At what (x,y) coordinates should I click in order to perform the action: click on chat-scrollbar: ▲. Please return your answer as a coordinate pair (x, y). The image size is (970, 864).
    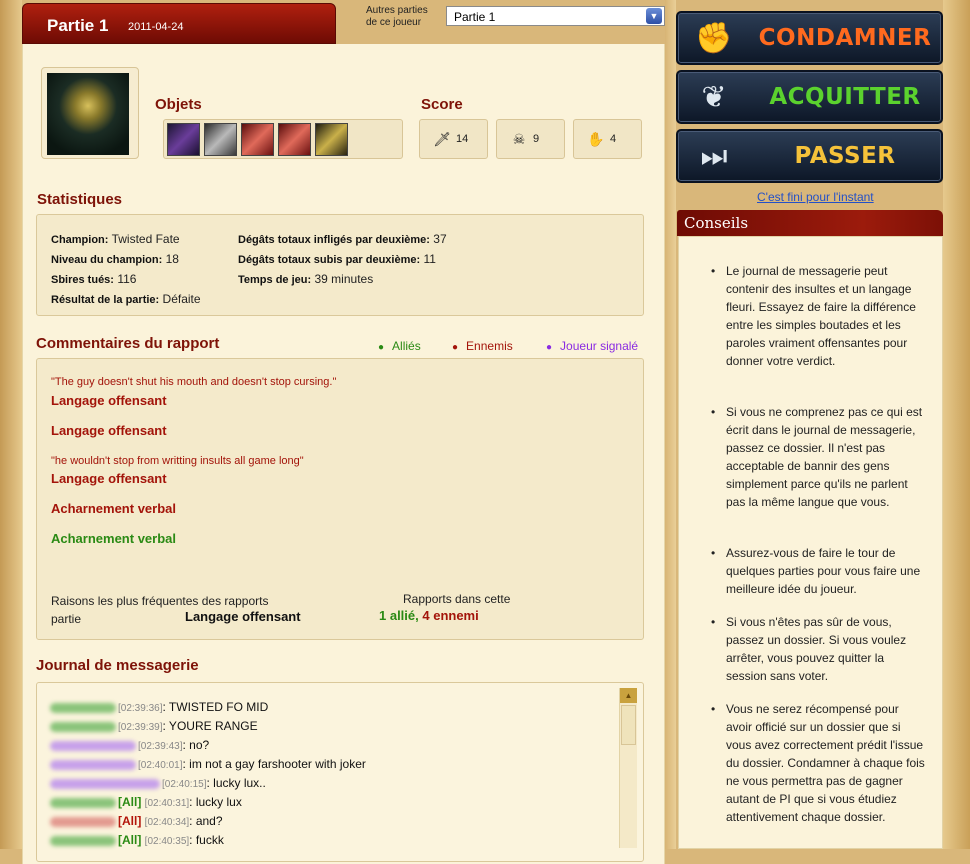
    Looking at the image, I should click on (628, 768).